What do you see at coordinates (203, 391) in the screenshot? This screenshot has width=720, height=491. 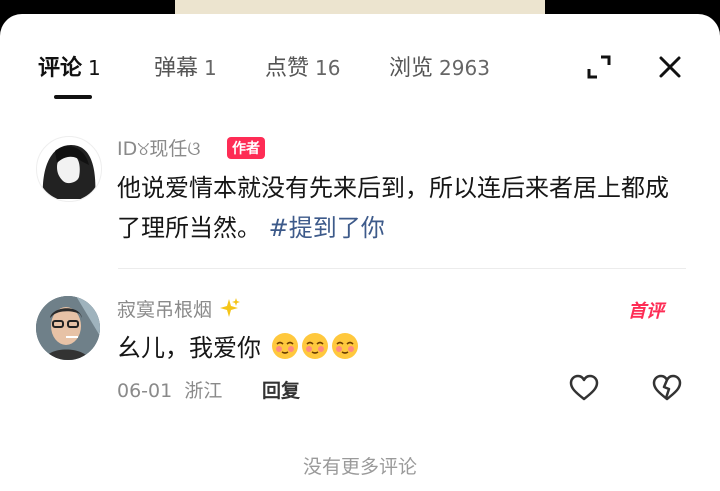 I see `comment-location: 浙江` at bounding box center [203, 391].